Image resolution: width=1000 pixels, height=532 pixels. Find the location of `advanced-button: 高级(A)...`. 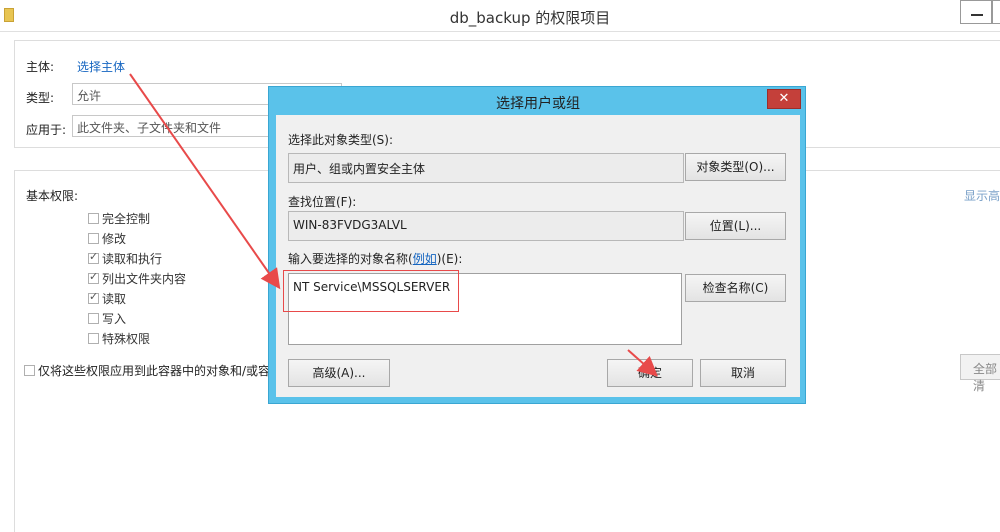

advanced-button: 高级(A)... is located at coordinates (339, 373).